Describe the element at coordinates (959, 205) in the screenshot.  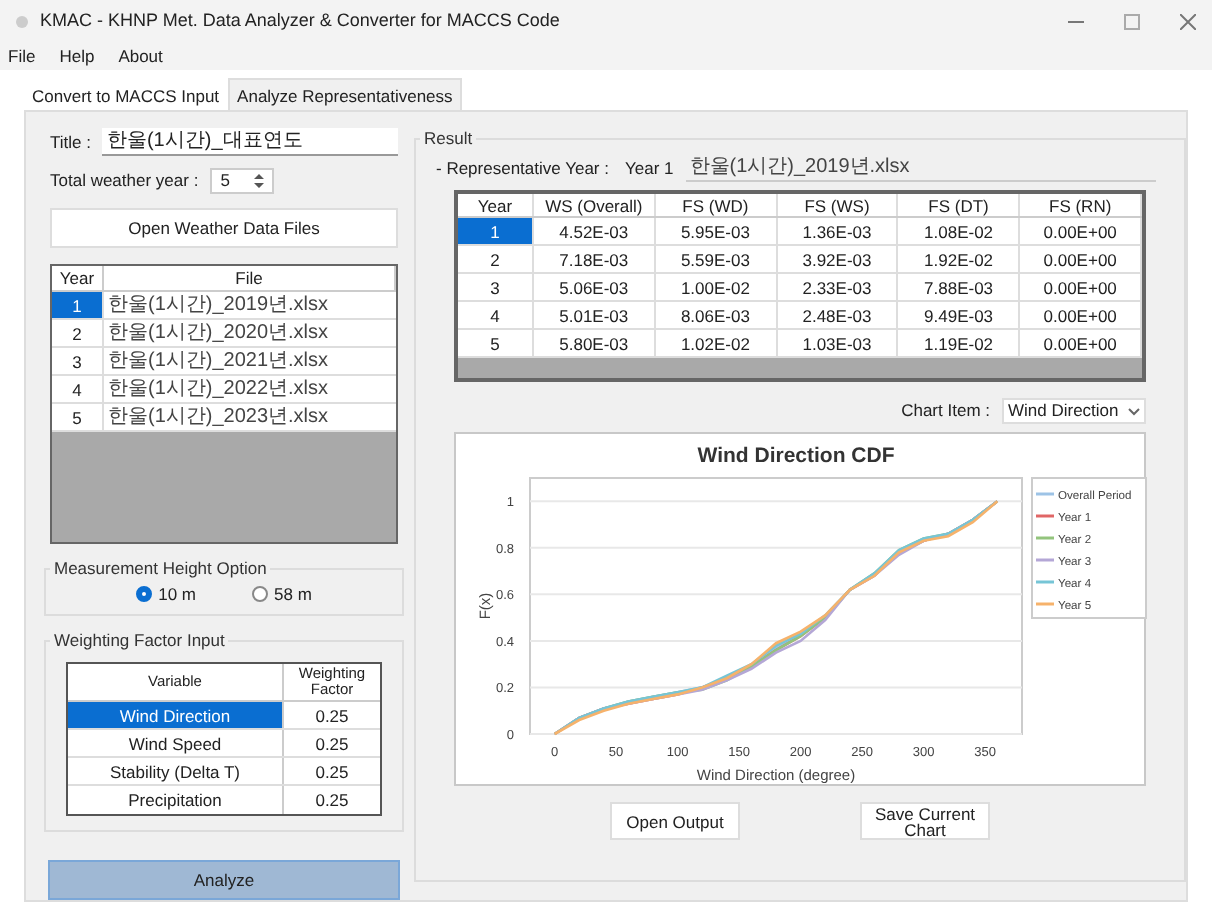
I see `column-header: FS (DT)` at that location.